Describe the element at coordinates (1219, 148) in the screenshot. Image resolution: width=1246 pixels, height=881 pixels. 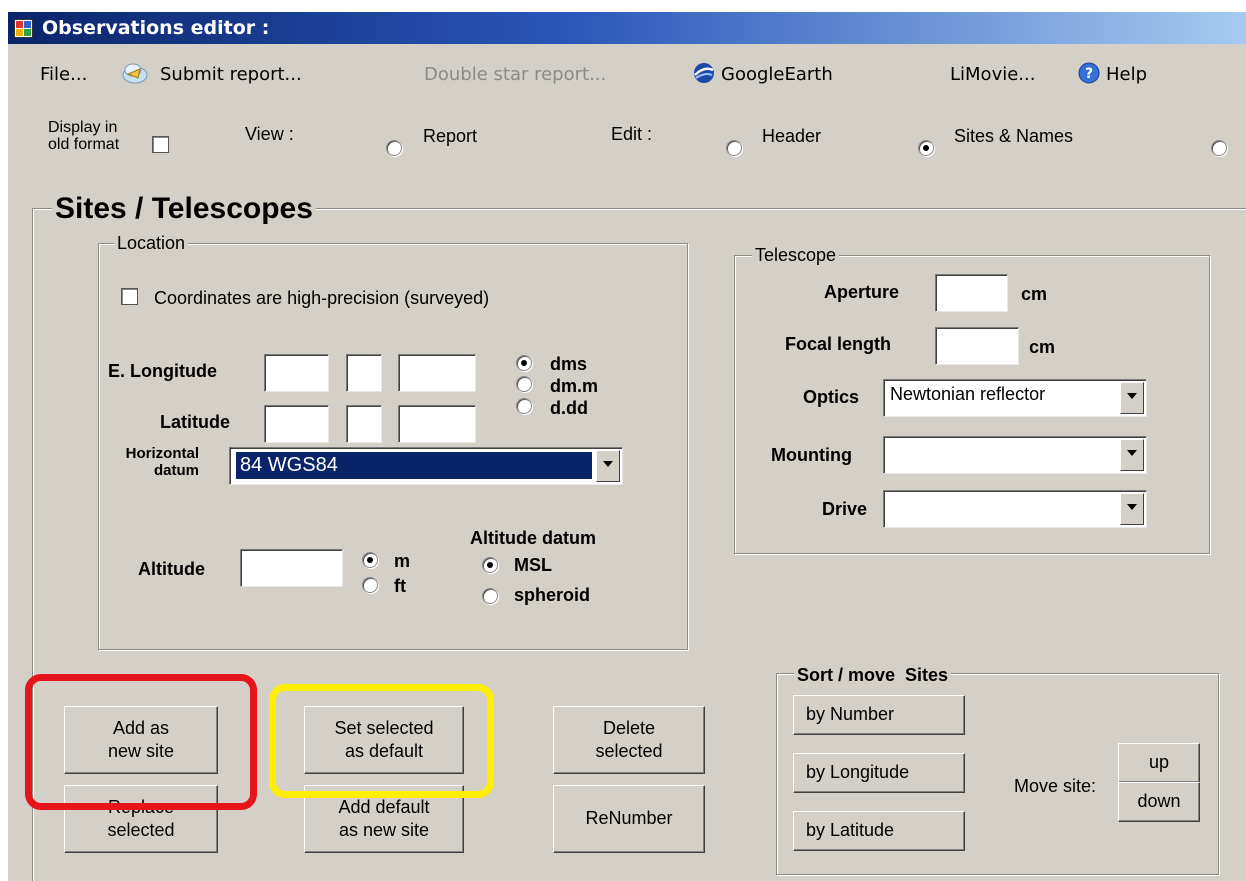
I see `edit-other-radio` at that location.